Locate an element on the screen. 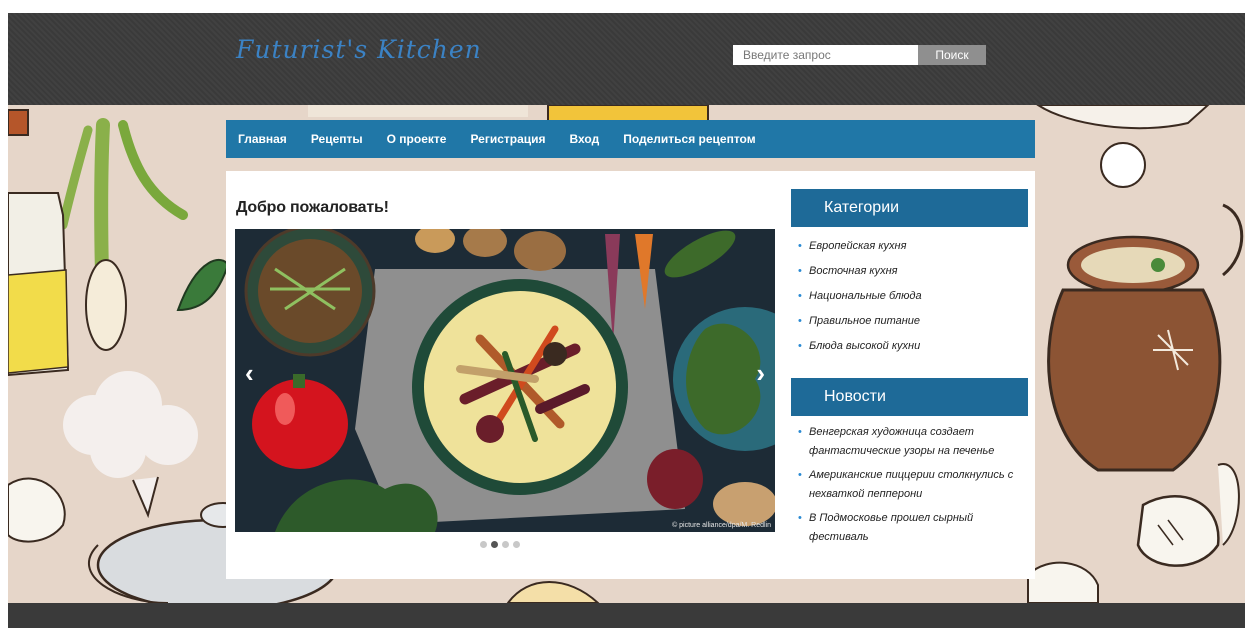 This screenshot has width=1245, height=628. welcome-title: Добро пожаловать! is located at coordinates (312, 207).